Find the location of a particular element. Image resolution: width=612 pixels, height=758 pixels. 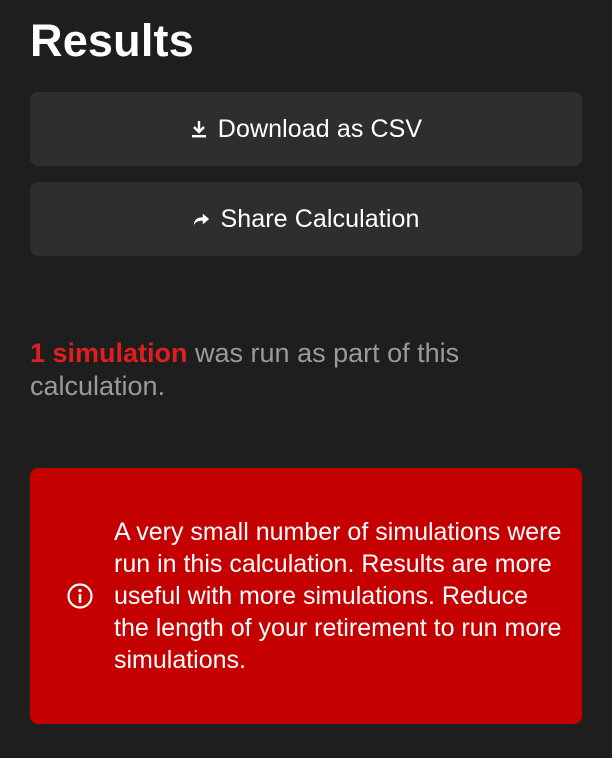

download-icon is located at coordinates (199, 129).